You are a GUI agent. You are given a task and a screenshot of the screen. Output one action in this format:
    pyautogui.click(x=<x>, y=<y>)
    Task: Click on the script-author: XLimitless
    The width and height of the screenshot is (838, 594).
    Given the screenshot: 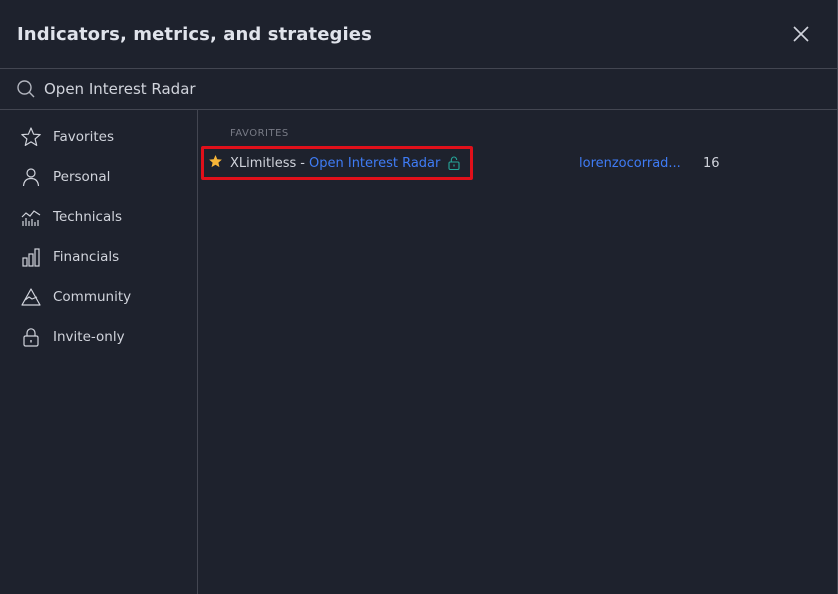 What is the action you would take?
    pyautogui.click(x=263, y=163)
    